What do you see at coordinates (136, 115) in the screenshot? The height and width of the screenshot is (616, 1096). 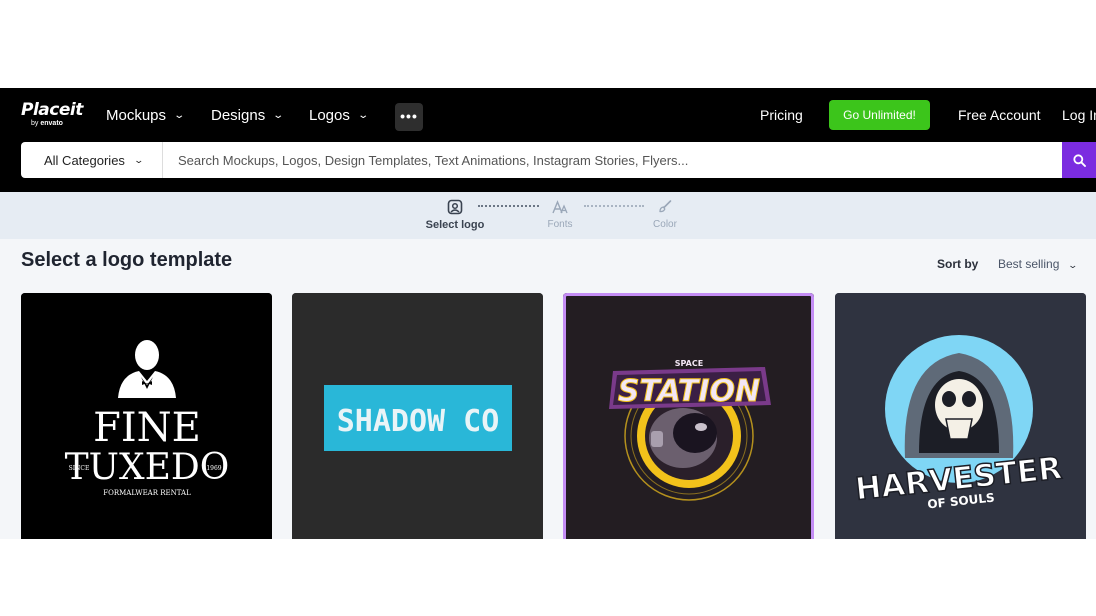 I see `nav-mockups-label: Mockups` at bounding box center [136, 115].